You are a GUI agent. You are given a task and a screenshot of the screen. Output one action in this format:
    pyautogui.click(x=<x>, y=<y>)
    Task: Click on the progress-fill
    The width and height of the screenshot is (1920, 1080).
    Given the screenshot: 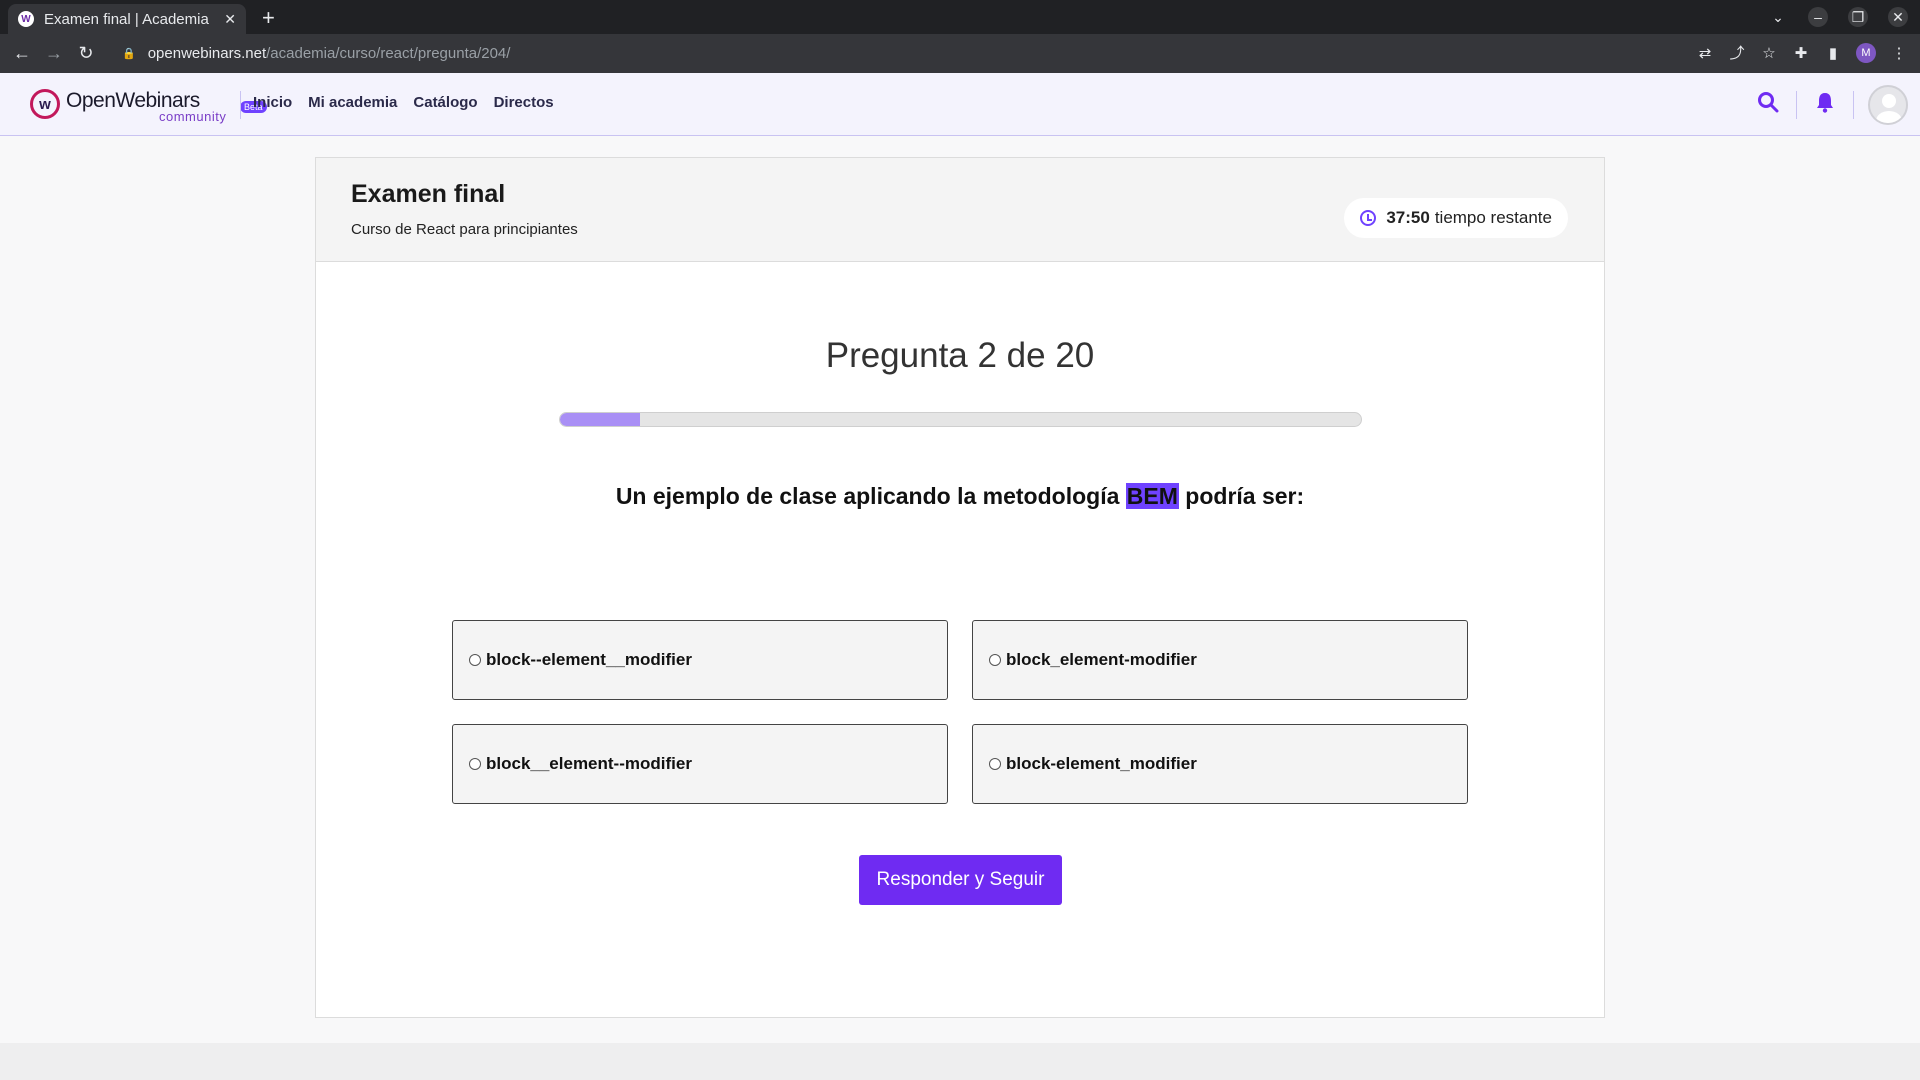 What is the action you would take?
    pyautogui.click(x=600, y=419)
    